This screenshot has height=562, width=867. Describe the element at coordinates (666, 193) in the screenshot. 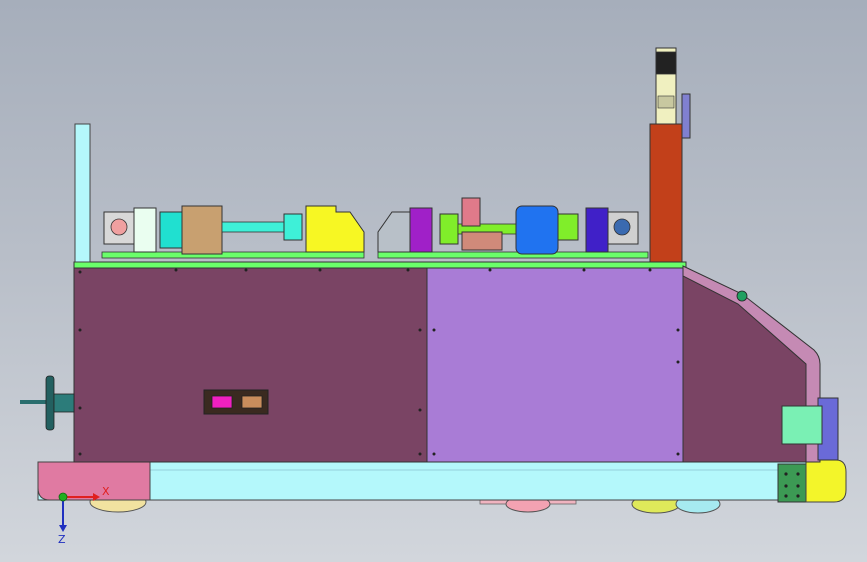

I see `tall-column` at that location.